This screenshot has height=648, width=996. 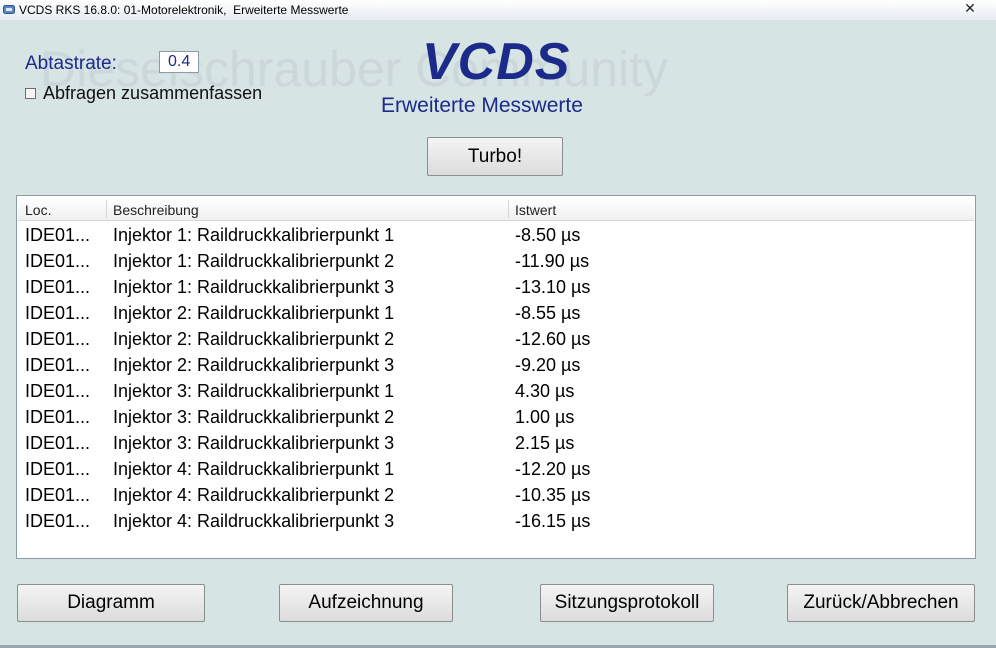 I want to click on row-description: Injektor 1: Raildruckkalibrierpunkt 1, so click(x=254, y=235).